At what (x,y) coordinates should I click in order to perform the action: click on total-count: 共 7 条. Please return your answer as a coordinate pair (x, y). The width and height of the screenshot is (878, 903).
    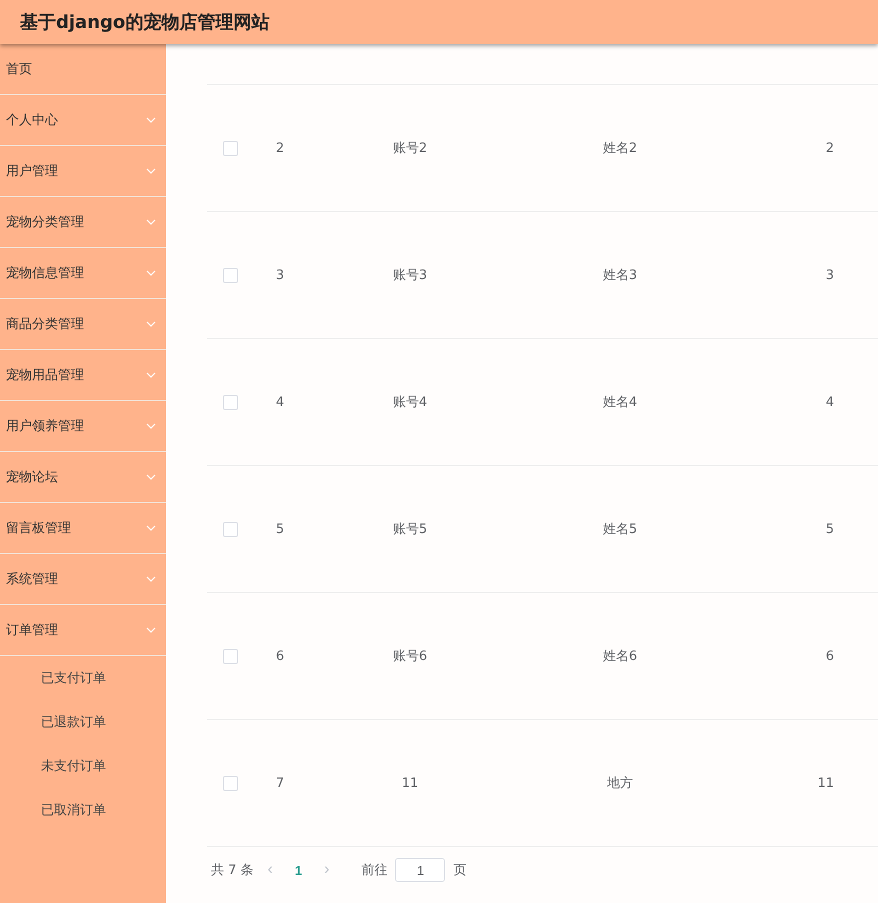
    Looking at the image, I should click on (232, 870).